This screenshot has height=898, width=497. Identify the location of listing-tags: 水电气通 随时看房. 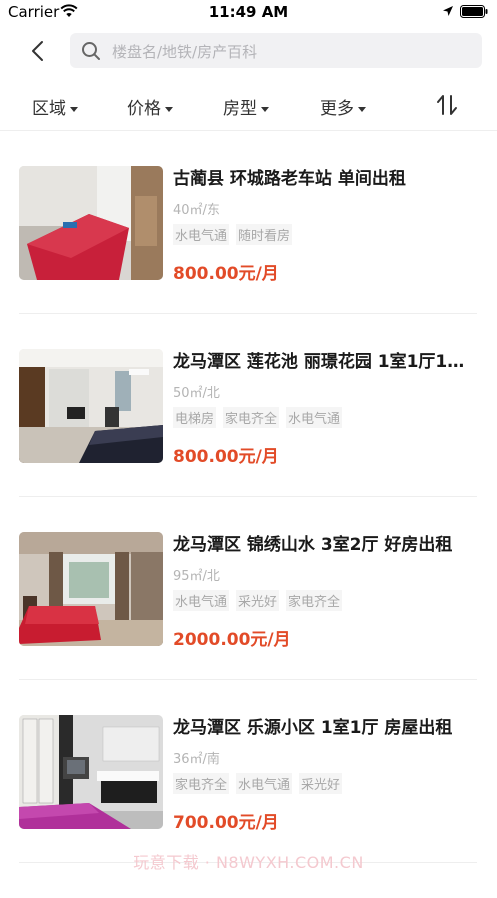
(236, 234).